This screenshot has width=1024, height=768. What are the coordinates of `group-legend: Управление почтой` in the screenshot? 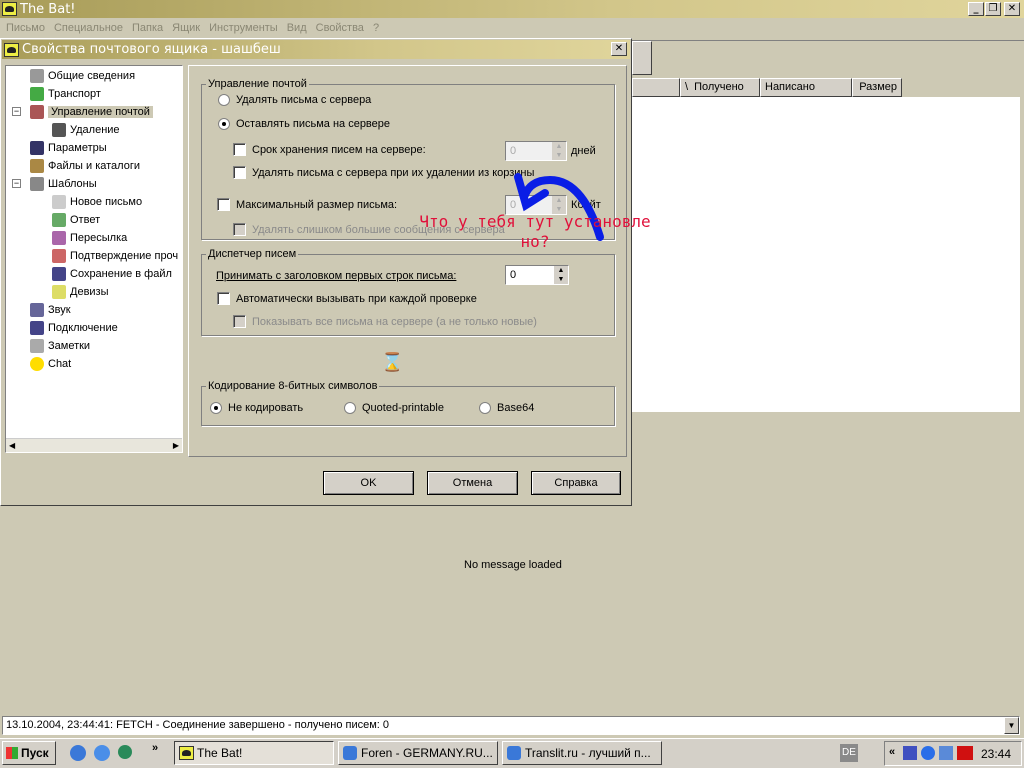 It's located at (257, 84).